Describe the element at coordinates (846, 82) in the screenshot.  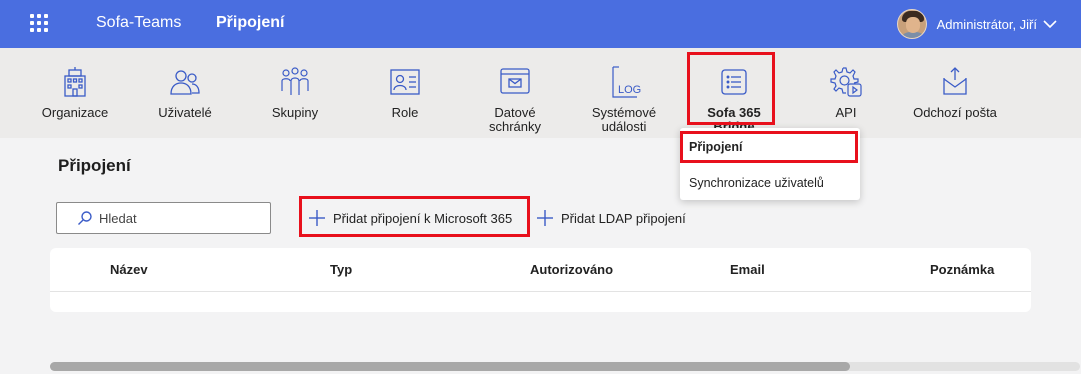
I see `gear-play-icon` at that location.